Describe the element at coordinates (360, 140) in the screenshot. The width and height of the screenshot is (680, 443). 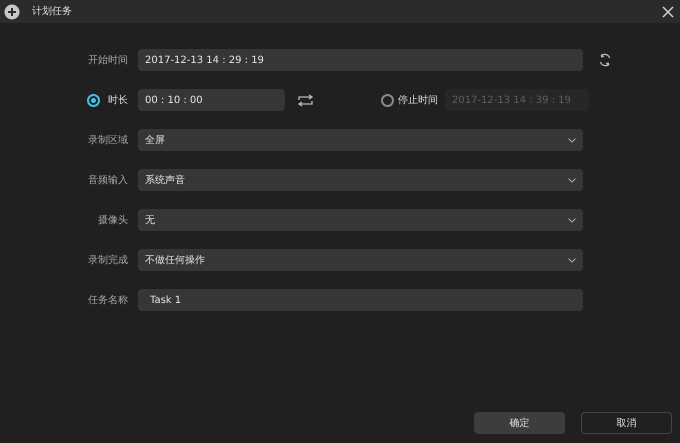
I see `dropdown: 全屏` at that location.